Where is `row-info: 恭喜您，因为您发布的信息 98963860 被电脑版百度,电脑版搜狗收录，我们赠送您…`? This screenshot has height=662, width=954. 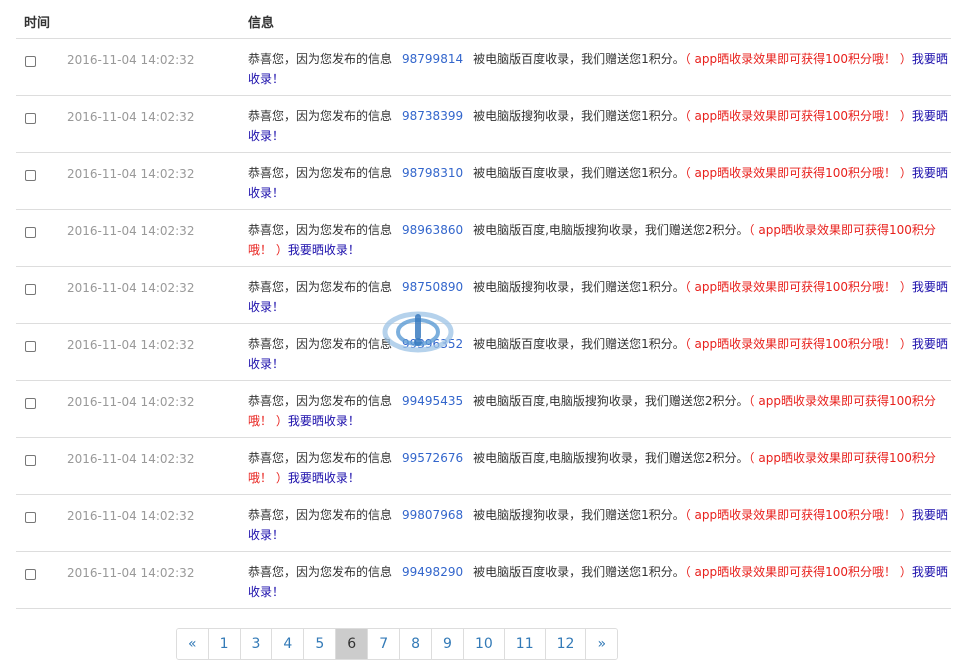
row-info: 恭喜您，因为您发布的信息 98963860 被电脑版百度,电脑版搜狗收录，我们赠送您… is located at coordinates (598, 240).